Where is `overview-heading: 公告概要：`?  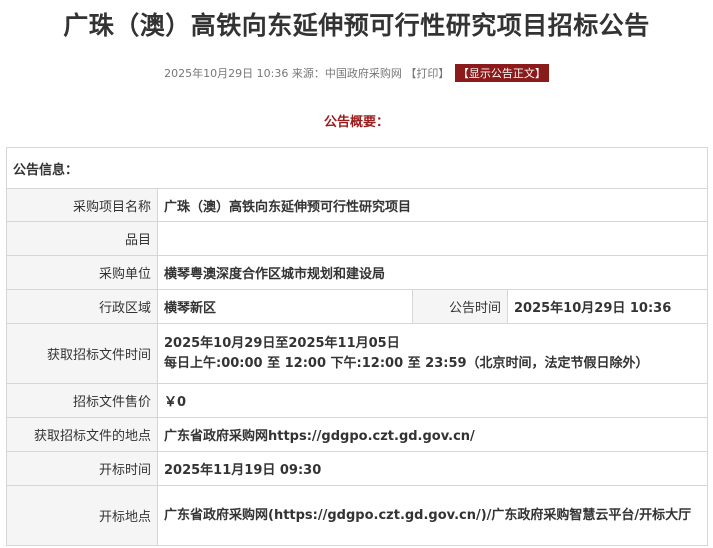 overview-heading: 公告概要： is located at coordinates (356, 122).